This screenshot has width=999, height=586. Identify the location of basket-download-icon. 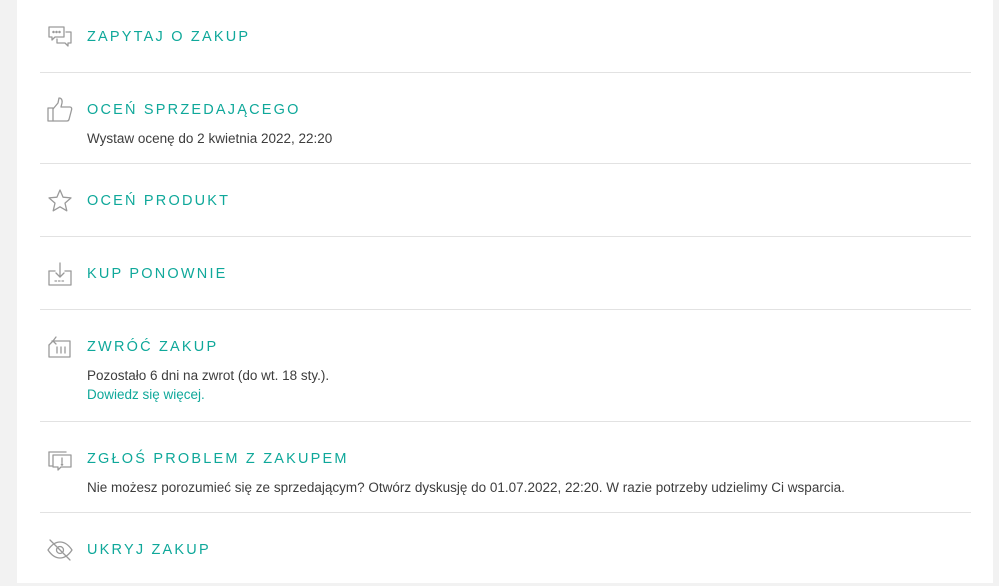
(60, 274).